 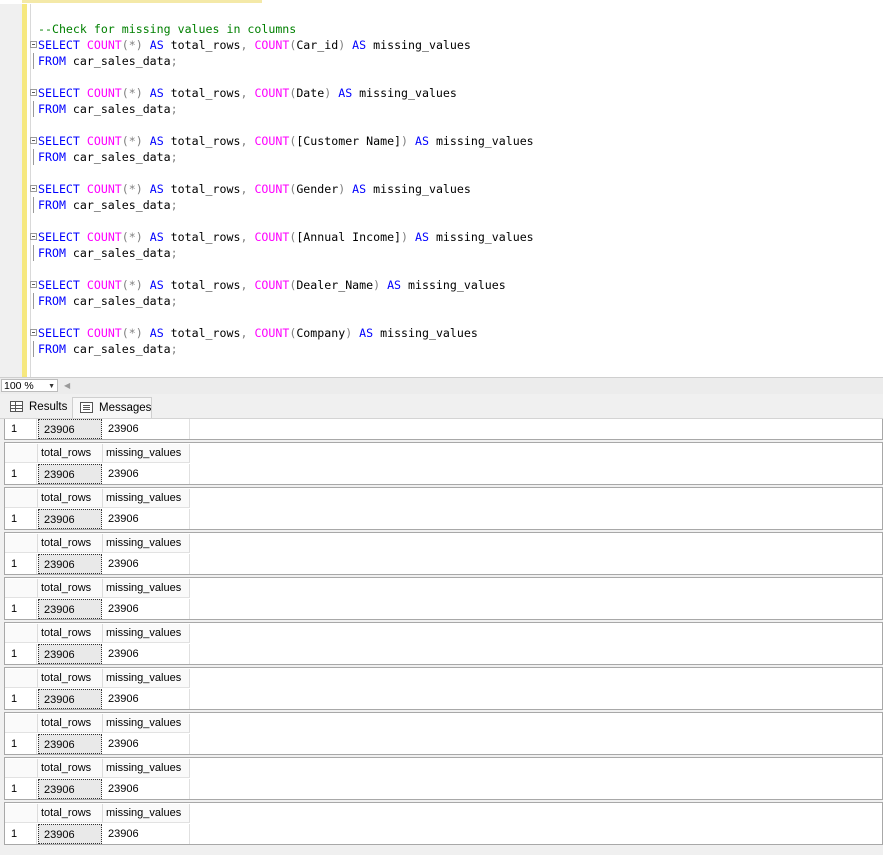 I want to click on document-tab-fragment, so click(x=142, y=1).